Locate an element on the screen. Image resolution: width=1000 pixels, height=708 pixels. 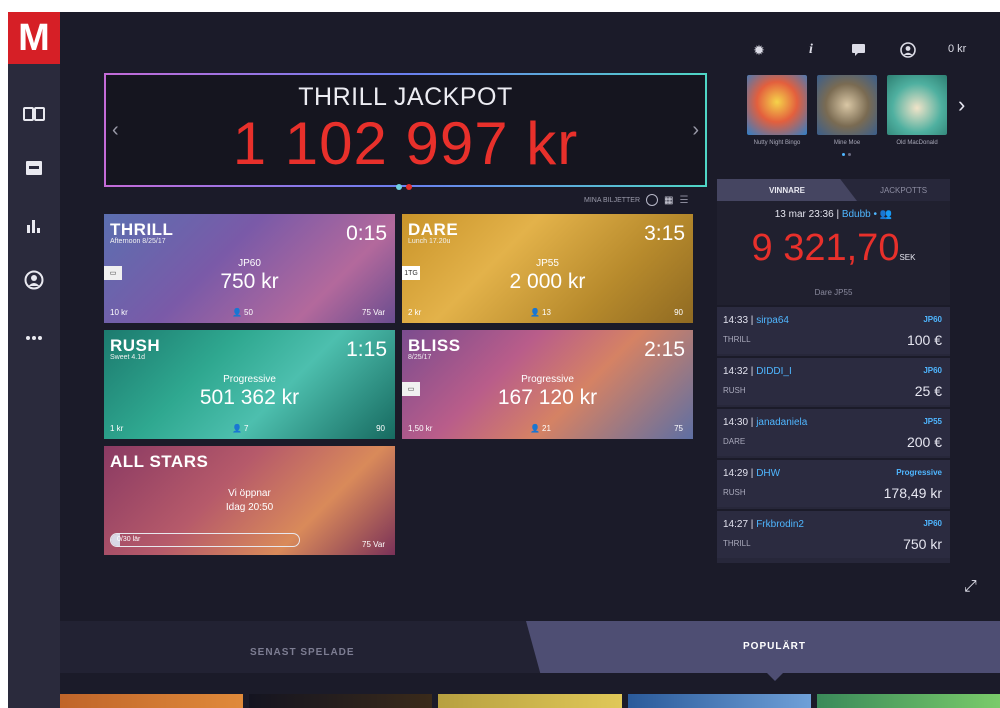
latest-win-currency: SEK is located at coordinates (907, 257).